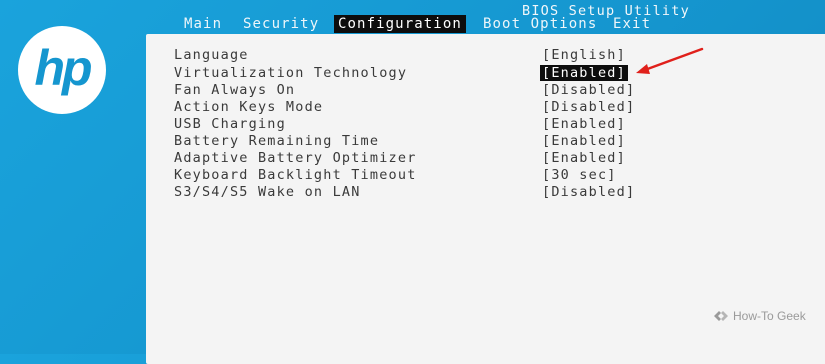 The image size is (825, 364). I want to click on setting-language: Language [English], so click(409, 55).